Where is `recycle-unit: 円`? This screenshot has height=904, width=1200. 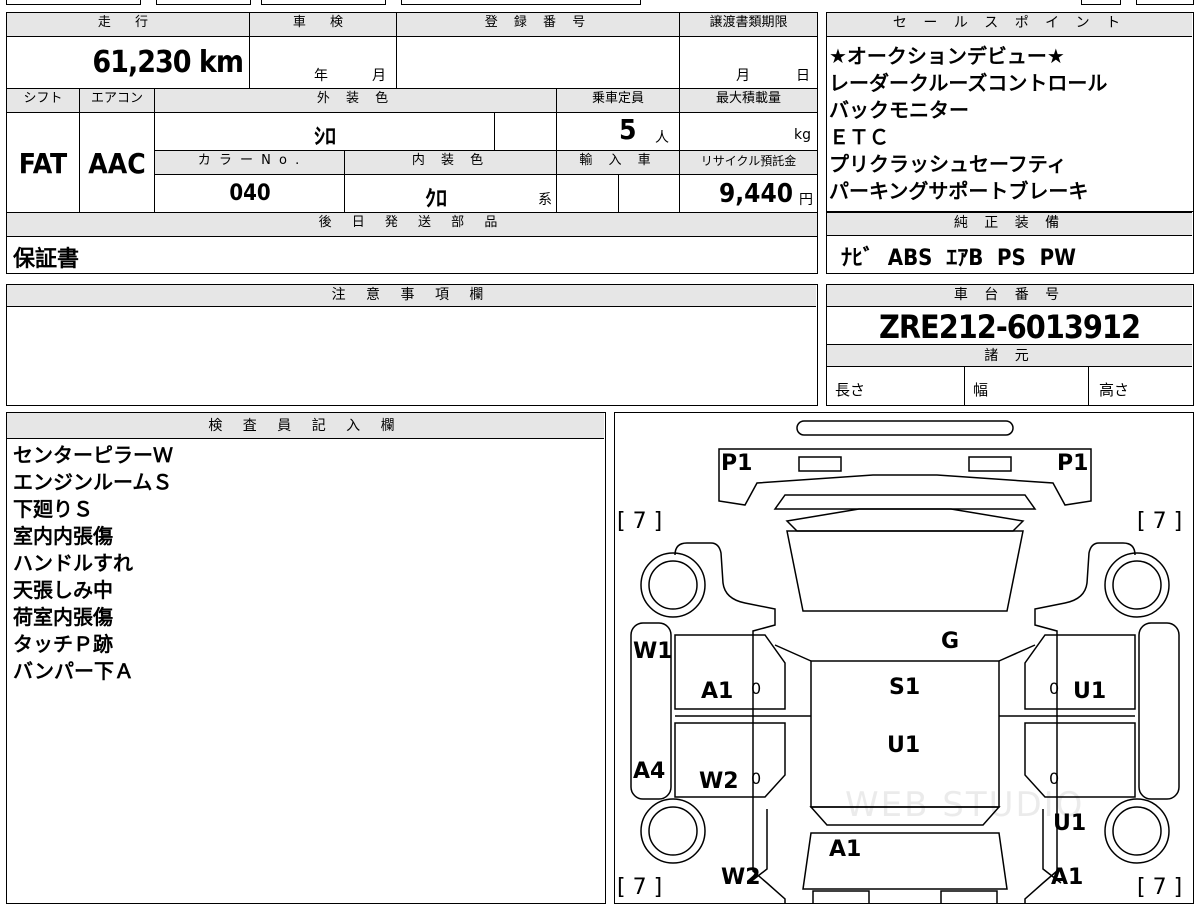 recycle-unit: 円 is located at coordinates (806, 200).